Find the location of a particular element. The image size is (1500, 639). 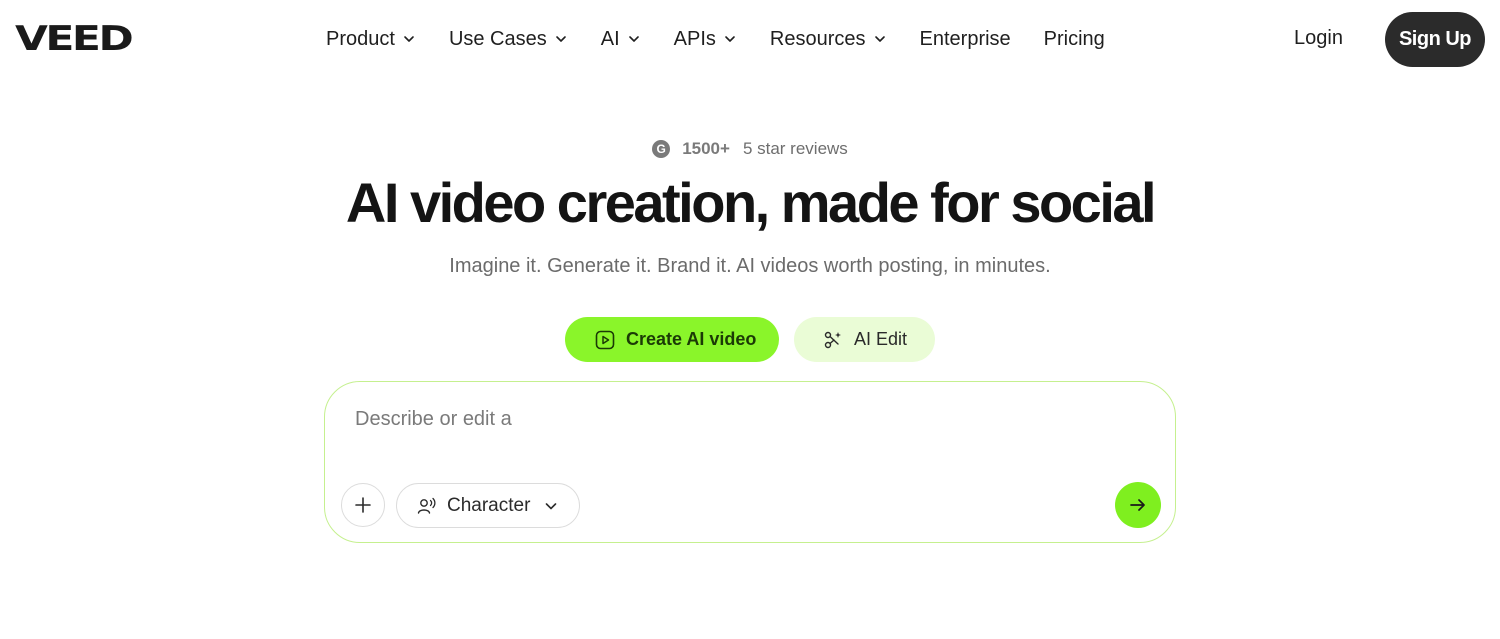

arrow-right-icon is located at coordinates (1137, 505).